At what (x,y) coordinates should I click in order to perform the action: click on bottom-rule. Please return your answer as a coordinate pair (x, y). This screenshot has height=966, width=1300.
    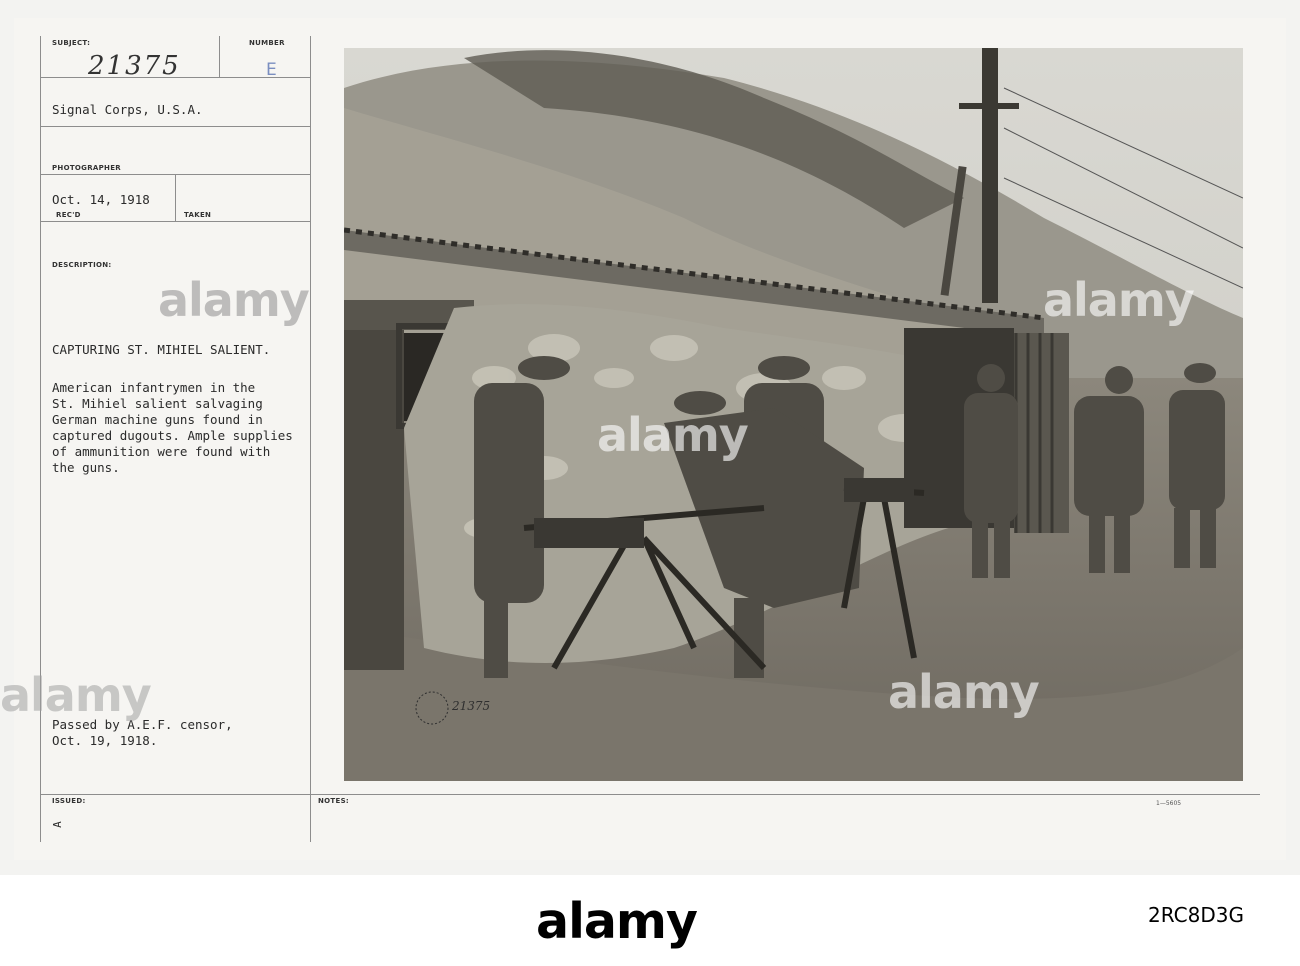
    Looking at the image, I should click on (650, 794).